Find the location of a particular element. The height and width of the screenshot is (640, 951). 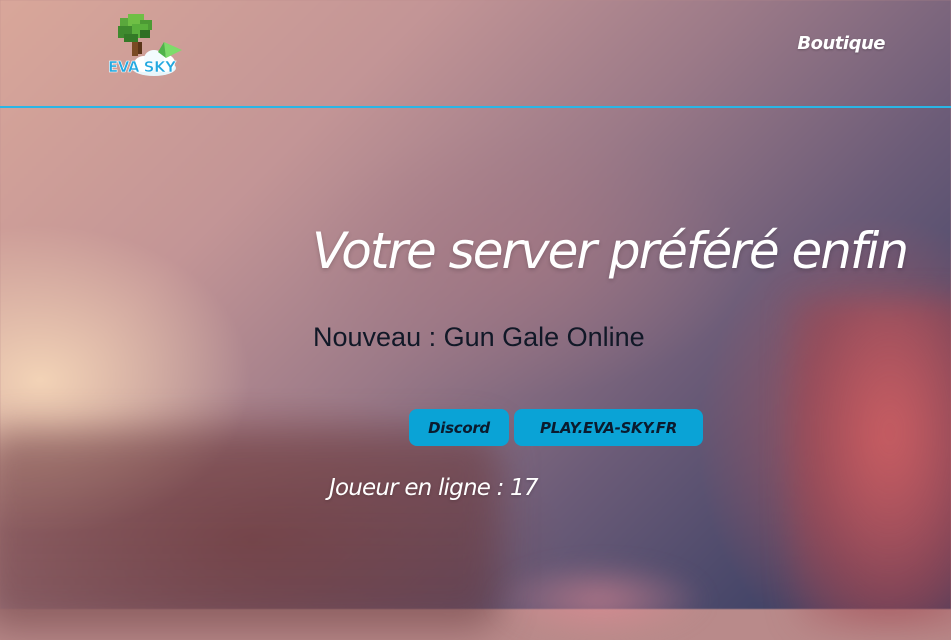

server-ip-button: PLAY.EVA-SKY.FR is located at coordinates (608, 427).